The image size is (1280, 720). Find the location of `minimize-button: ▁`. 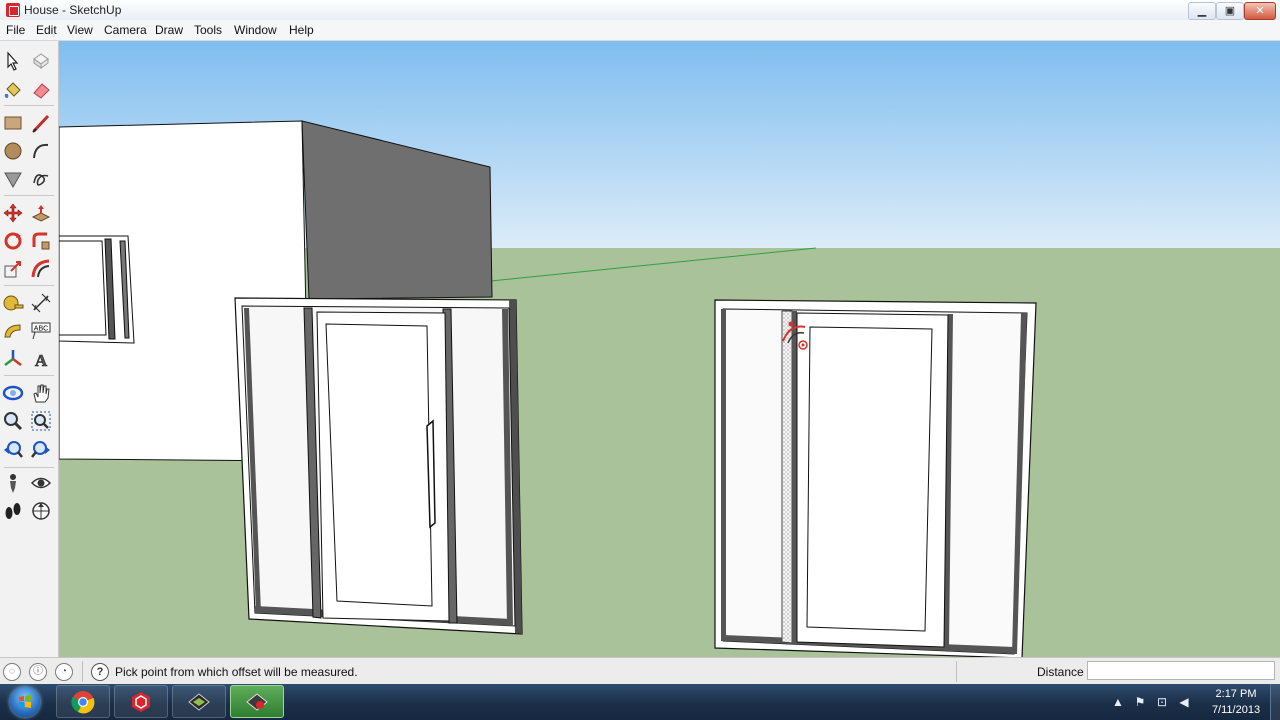

minimize-button: ▁ is located at coordinates (1202, 11).